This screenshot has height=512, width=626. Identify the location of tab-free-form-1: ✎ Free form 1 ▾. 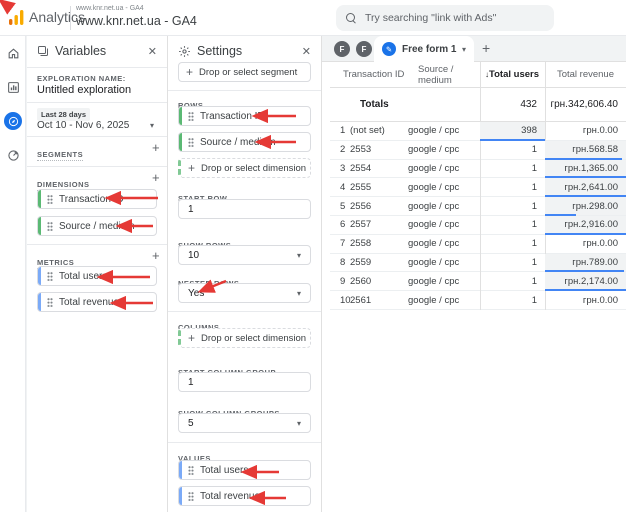
(424, 49).